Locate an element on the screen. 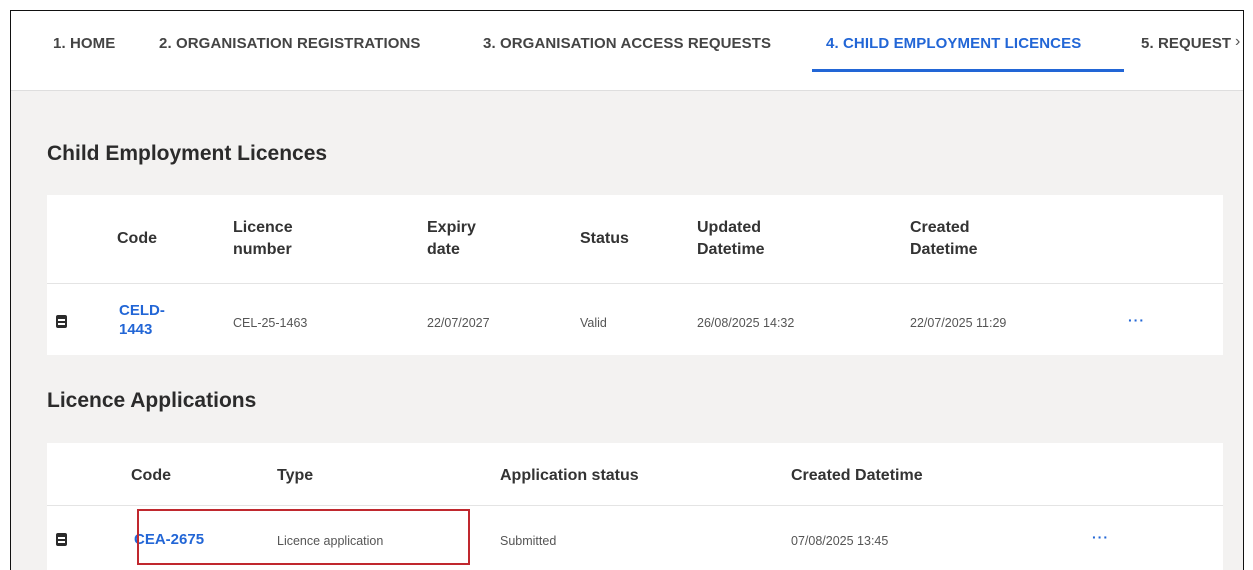 This screenshot has width=1253, height=570. highlight-annotation-box is located at coordinates (303, 537).